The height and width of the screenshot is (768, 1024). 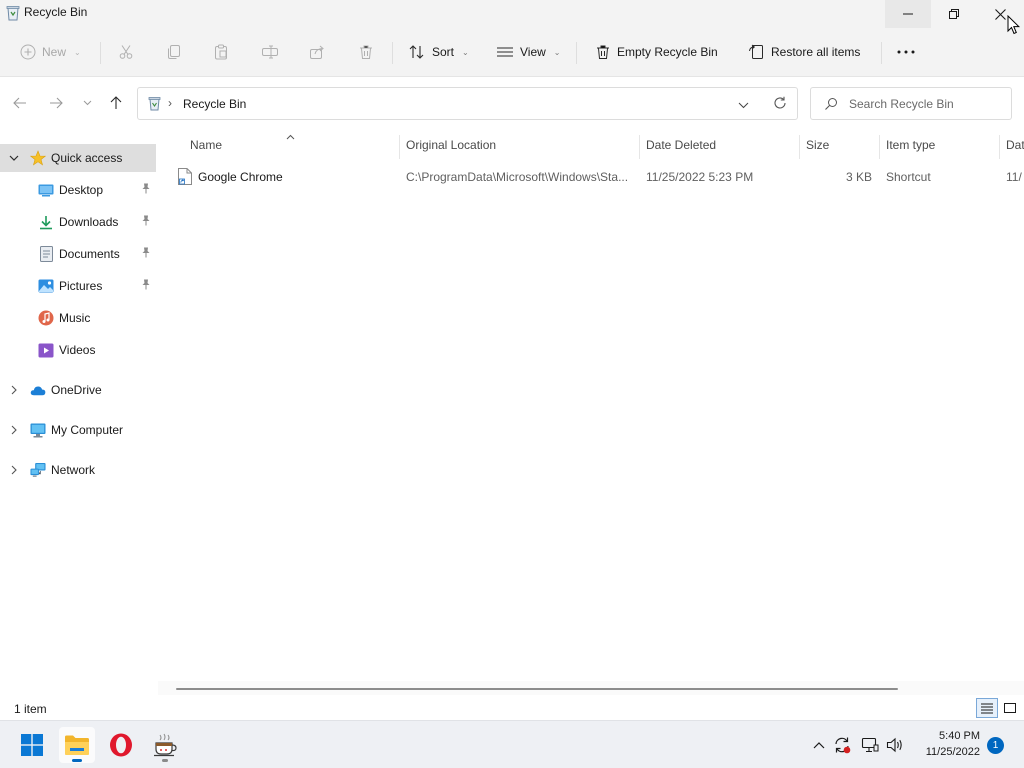 I want to click on rename-button, so click(x=270, y=52).